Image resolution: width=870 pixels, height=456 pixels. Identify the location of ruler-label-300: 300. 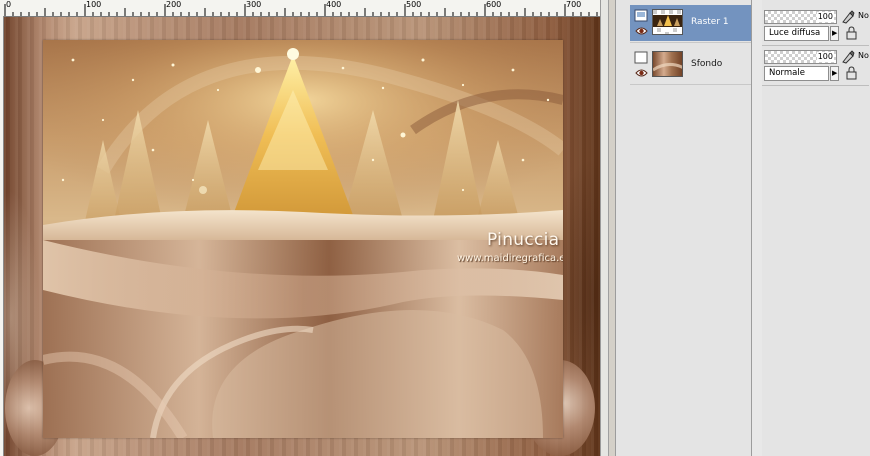
(254, 4).